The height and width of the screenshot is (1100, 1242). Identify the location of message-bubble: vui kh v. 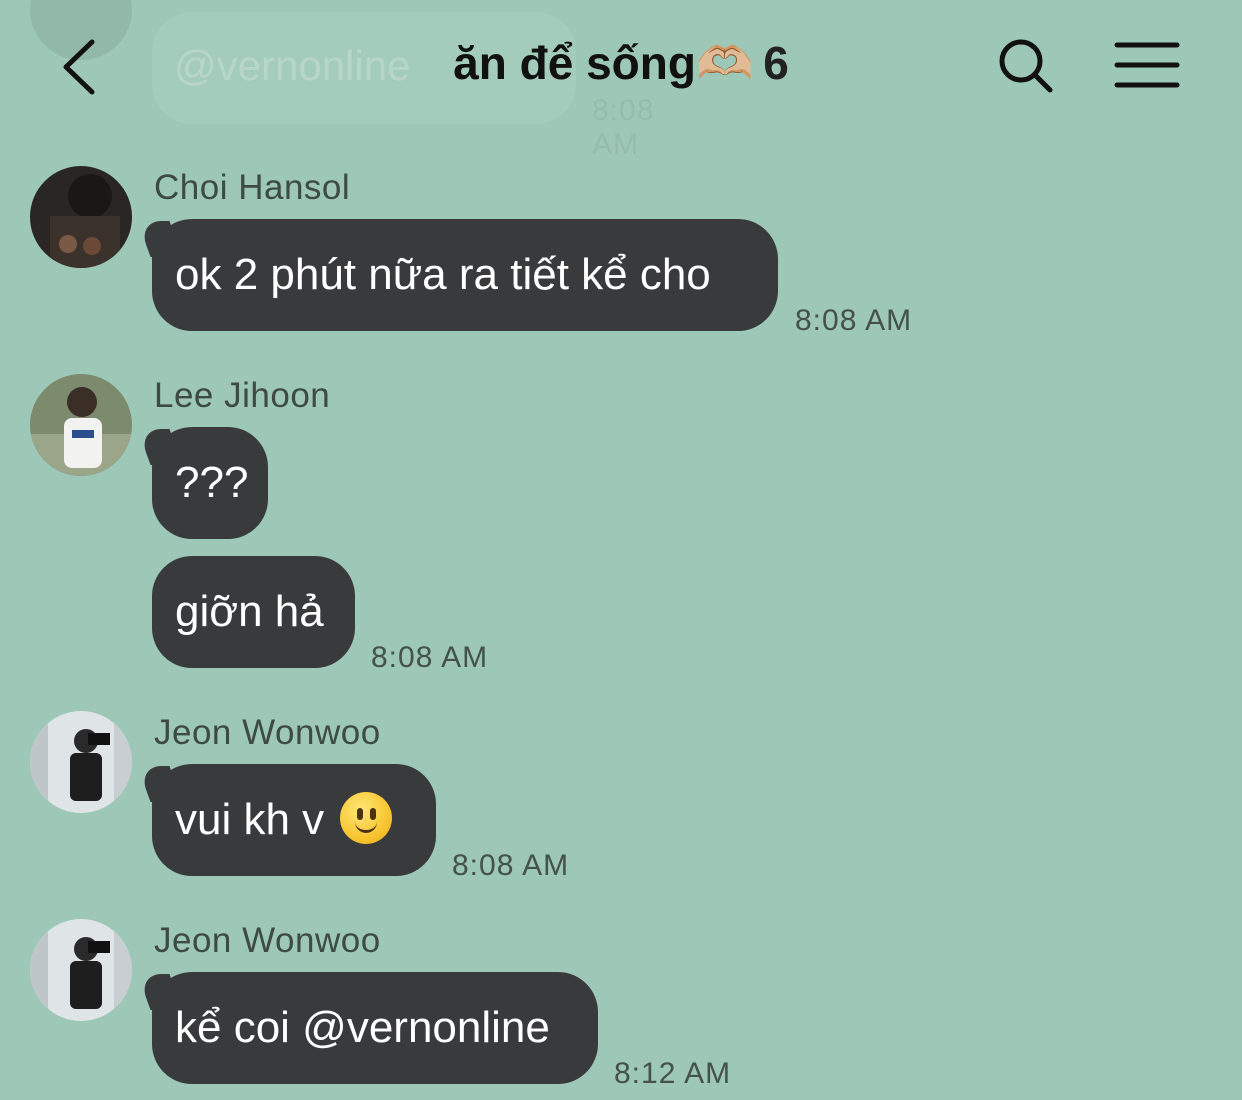
(294, 820).